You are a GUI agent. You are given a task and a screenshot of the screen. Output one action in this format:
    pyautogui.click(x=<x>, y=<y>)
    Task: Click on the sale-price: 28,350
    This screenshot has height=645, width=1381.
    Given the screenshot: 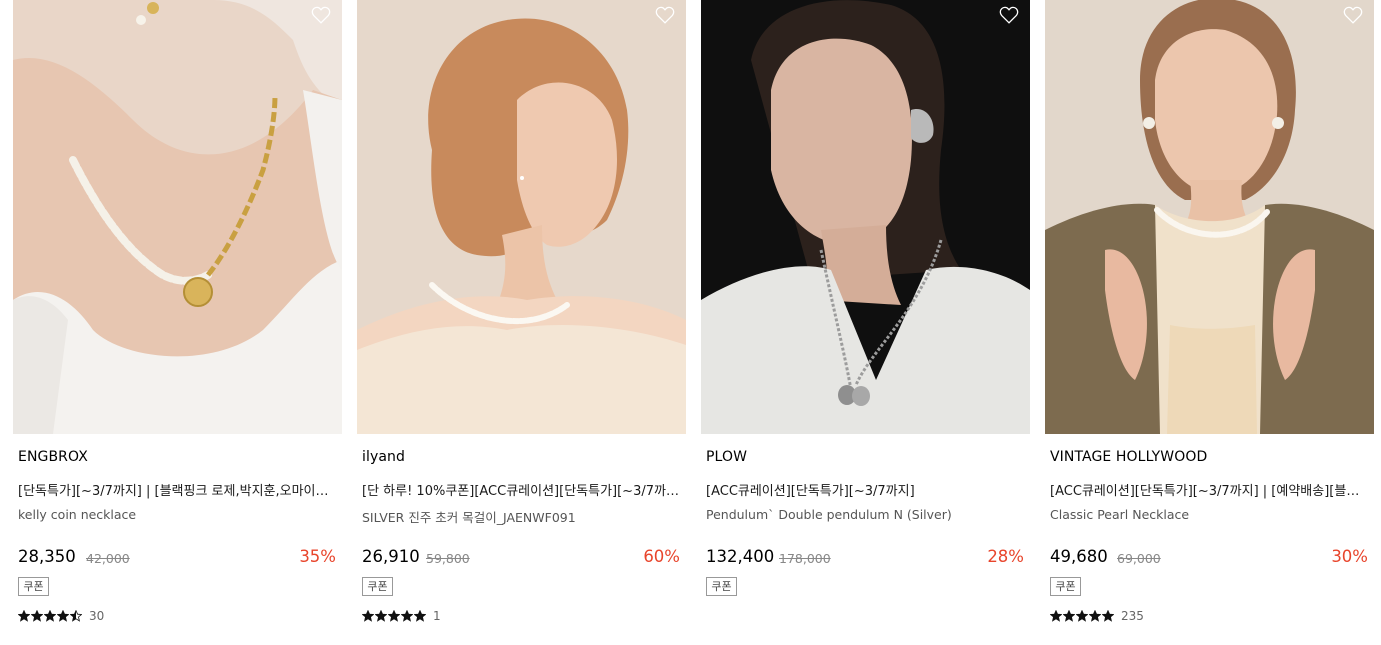 What is the action you would take?
    pyautogui.click(x=47, y=556)
    